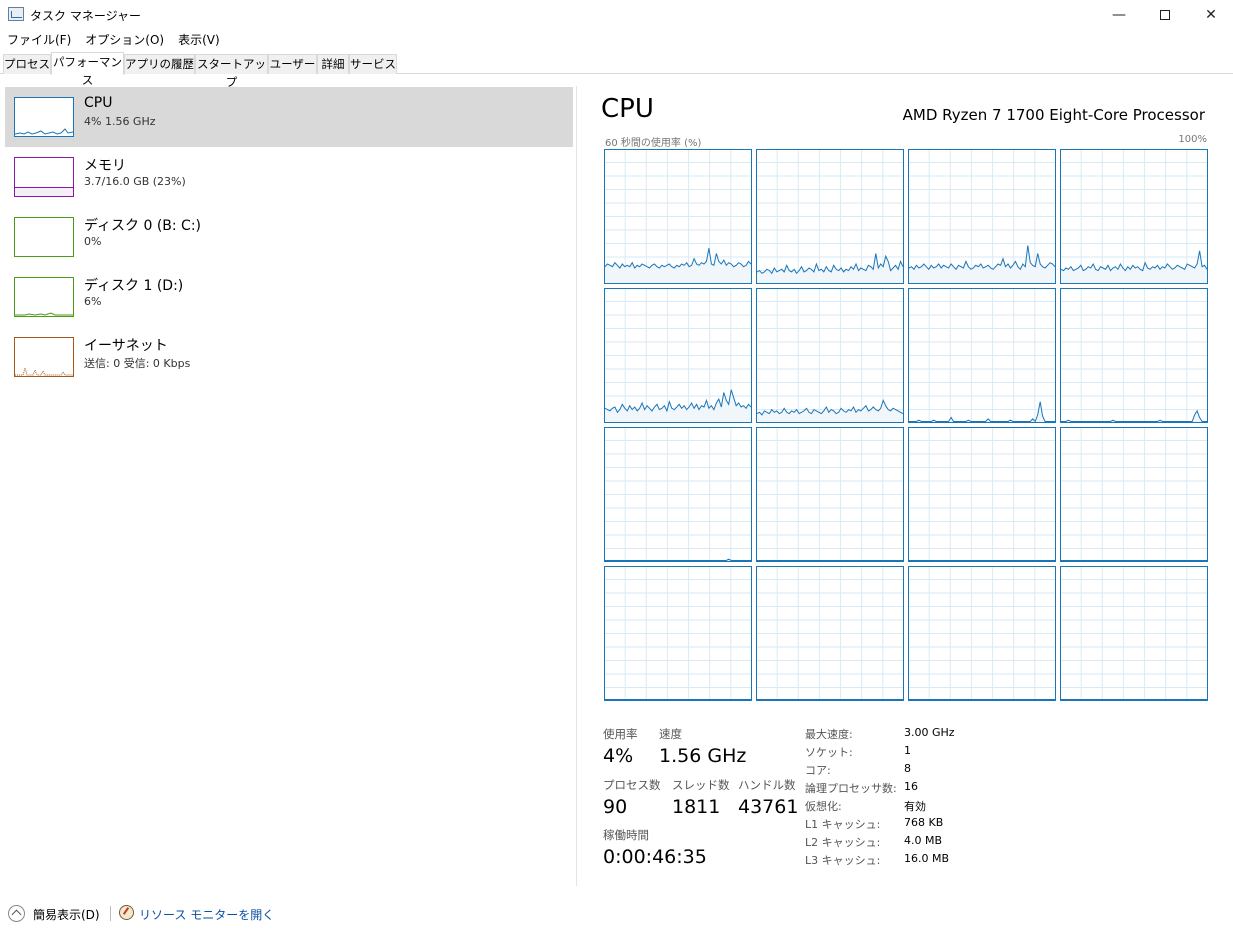  What do you see at coordinates (292, 64) in the screenshot?
I see `tab-users: ユーザー` at bounding box center [292, 64].